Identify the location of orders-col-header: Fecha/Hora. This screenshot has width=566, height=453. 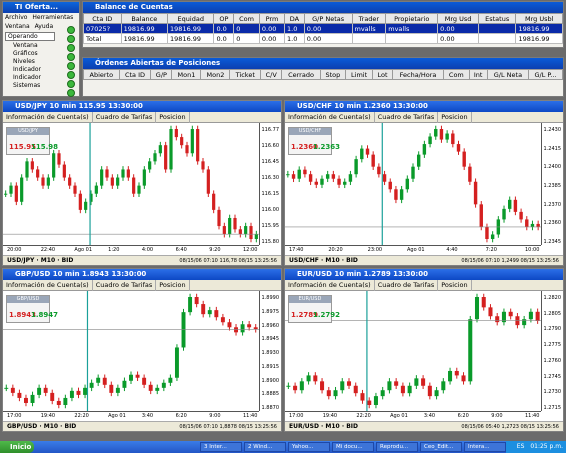
(418, 74).